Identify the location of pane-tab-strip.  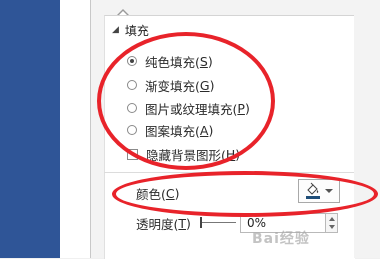
(235, 7).